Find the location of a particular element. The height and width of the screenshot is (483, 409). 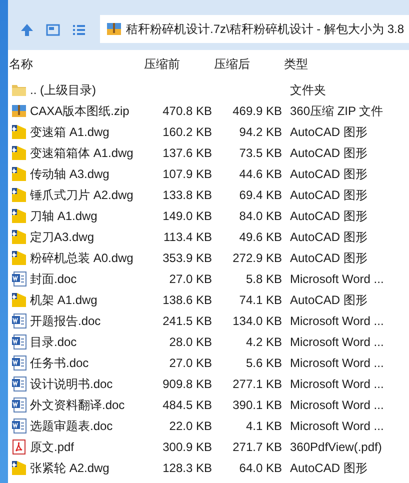

window-view-icon is located at coordinates (53, 30).